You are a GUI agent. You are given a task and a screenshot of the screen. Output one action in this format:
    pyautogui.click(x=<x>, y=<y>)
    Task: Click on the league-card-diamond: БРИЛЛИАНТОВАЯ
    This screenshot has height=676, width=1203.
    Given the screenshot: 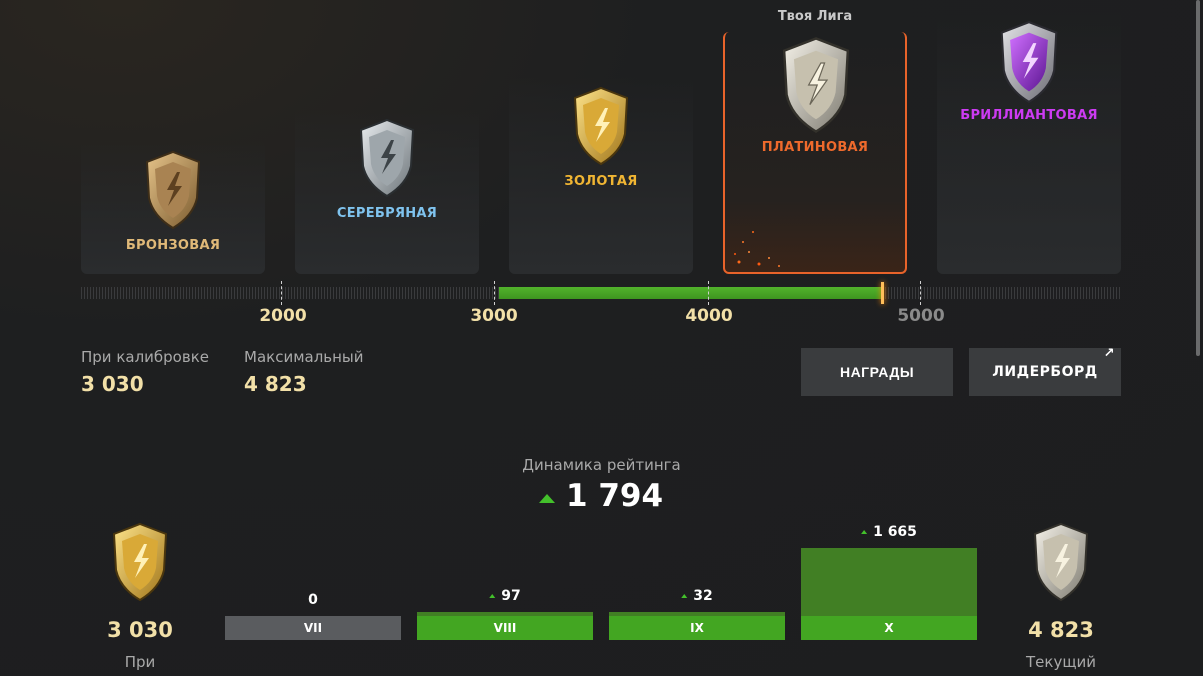 What is the action you would take?
    pyautogui.click(x=1029, y=142)
    